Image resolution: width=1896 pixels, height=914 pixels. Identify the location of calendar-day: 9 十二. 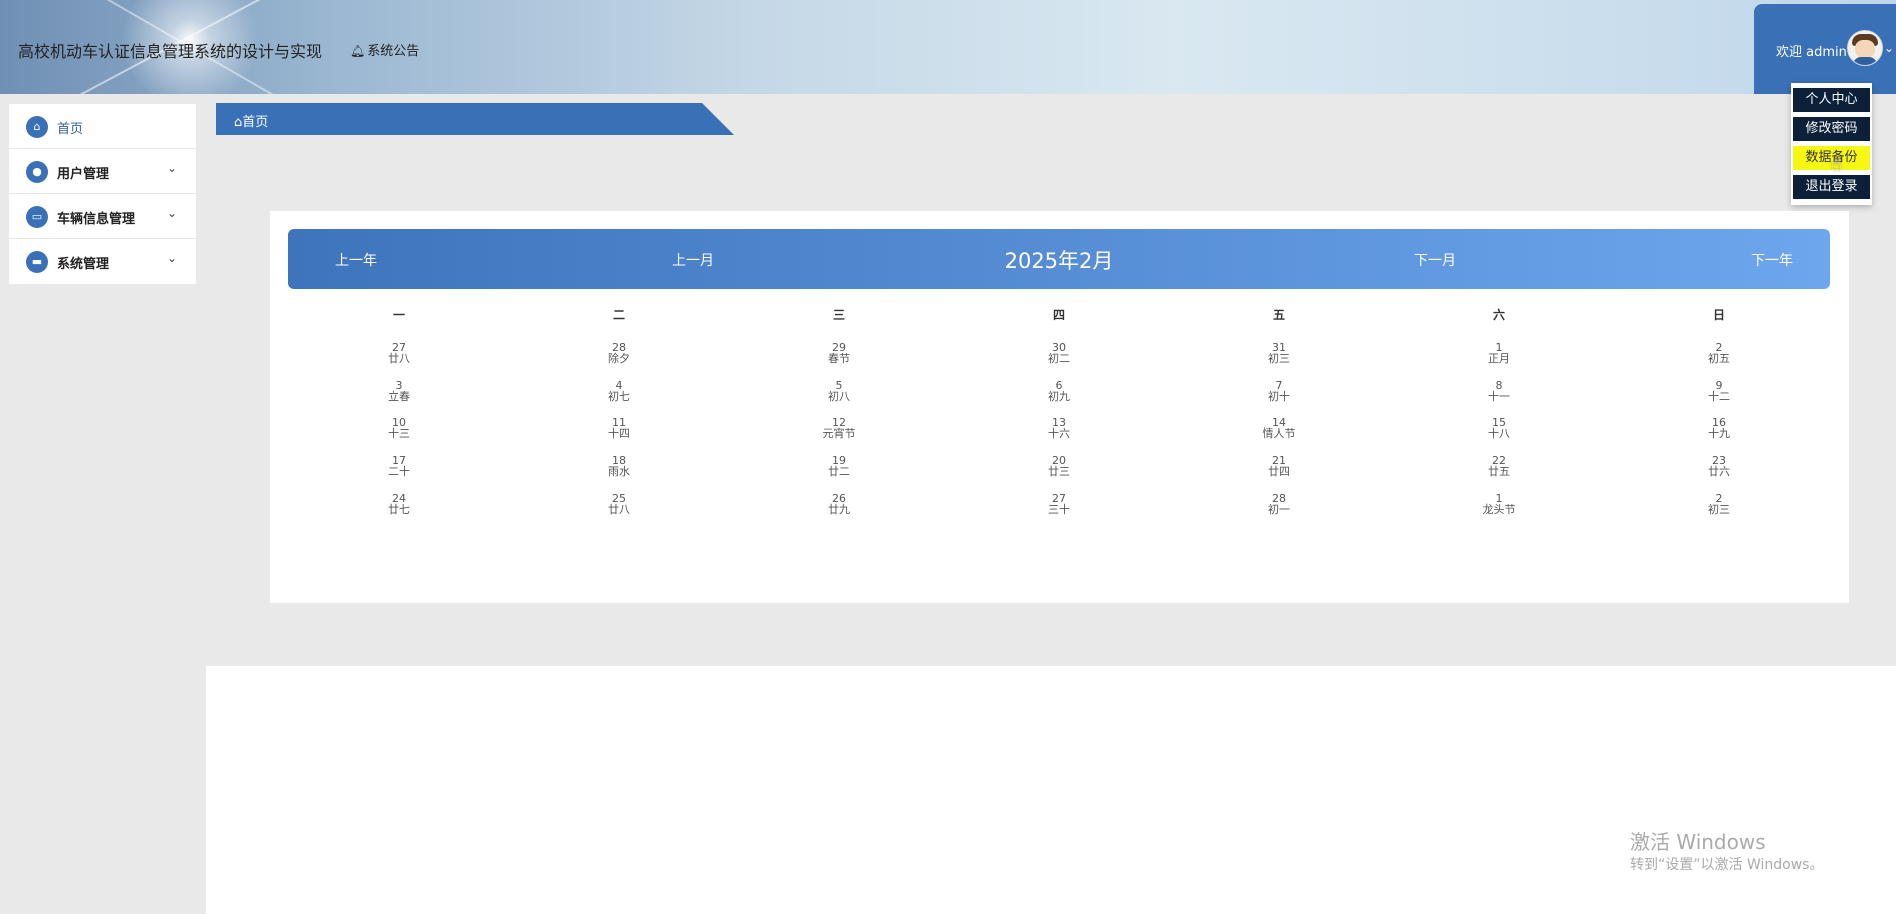
(1719, 391).